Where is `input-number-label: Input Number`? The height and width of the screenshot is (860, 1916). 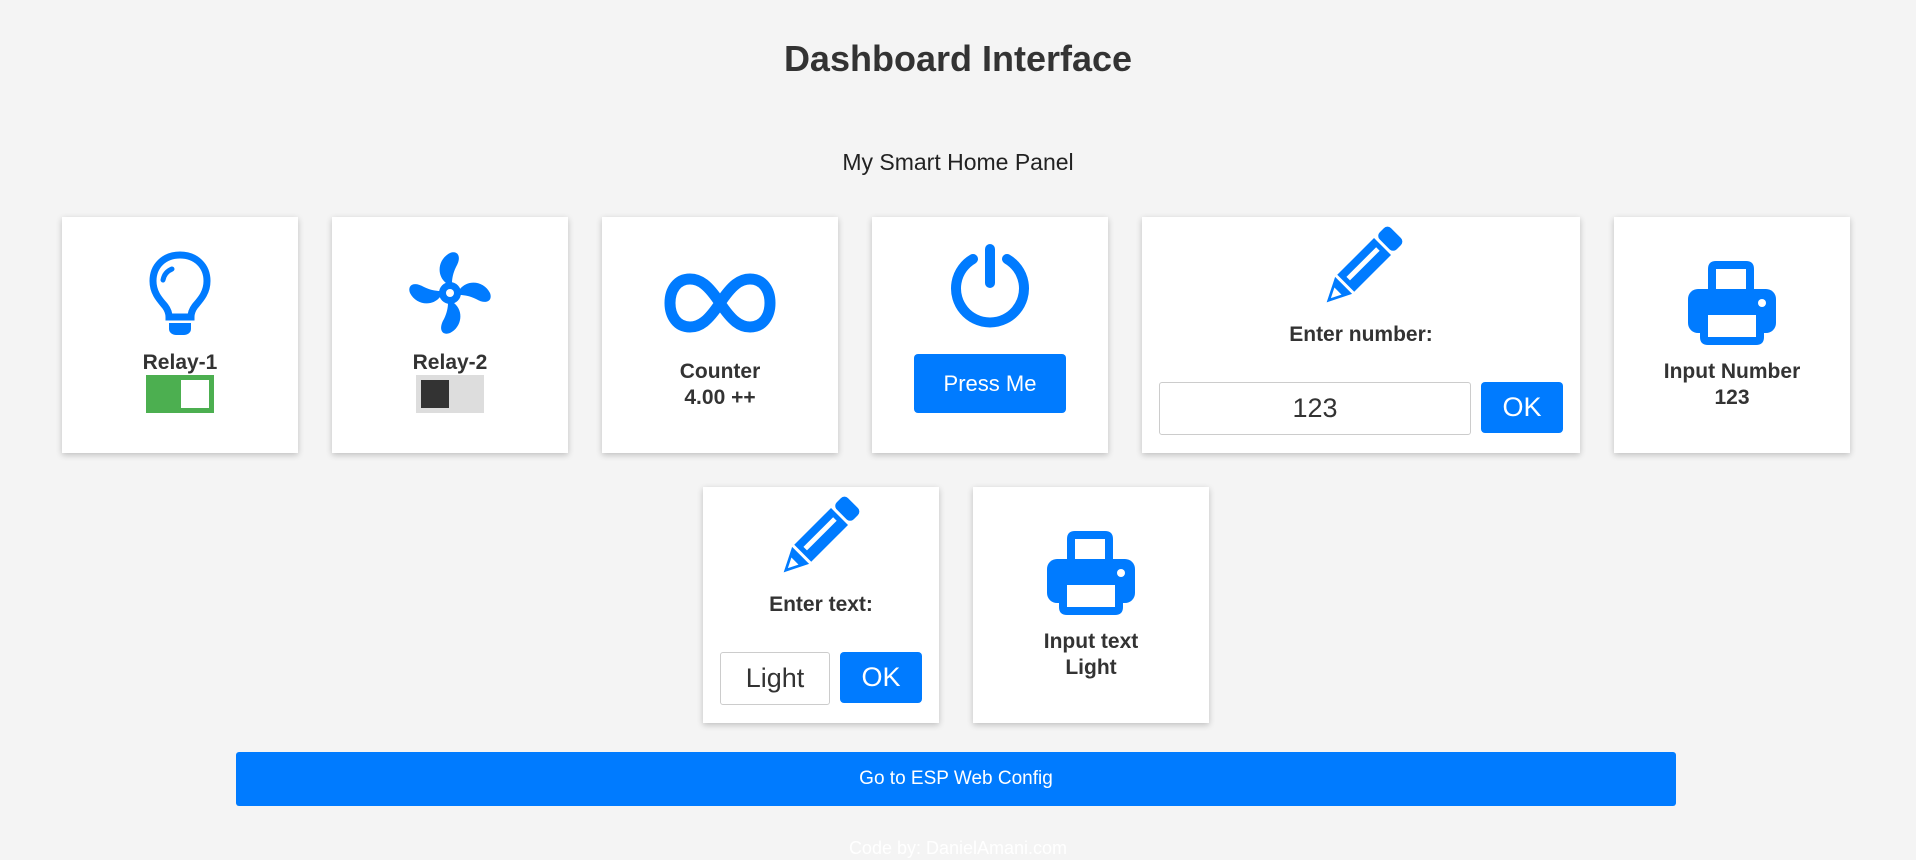 input-number-label: Input Number is located at coordinates (1732, 371).